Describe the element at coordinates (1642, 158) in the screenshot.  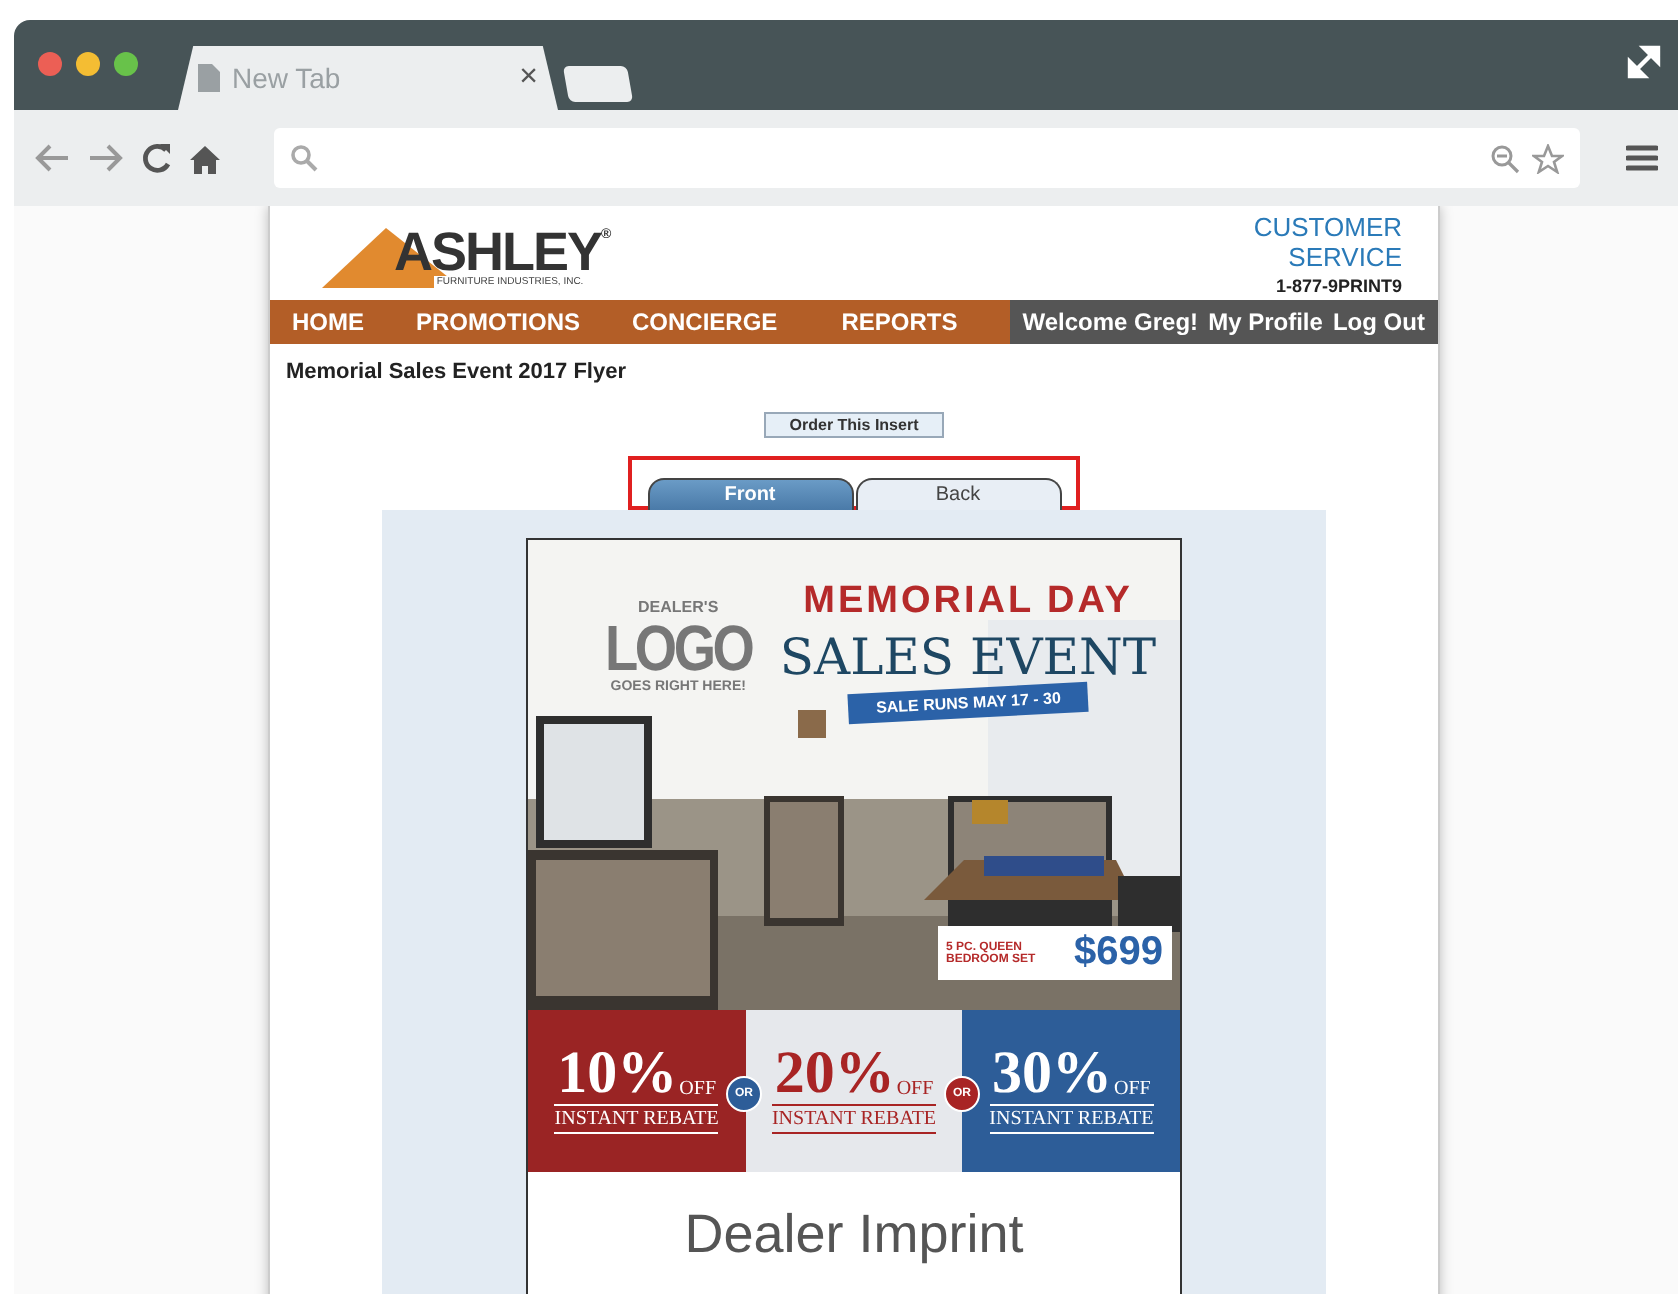
I see `menu-icon` at that location.